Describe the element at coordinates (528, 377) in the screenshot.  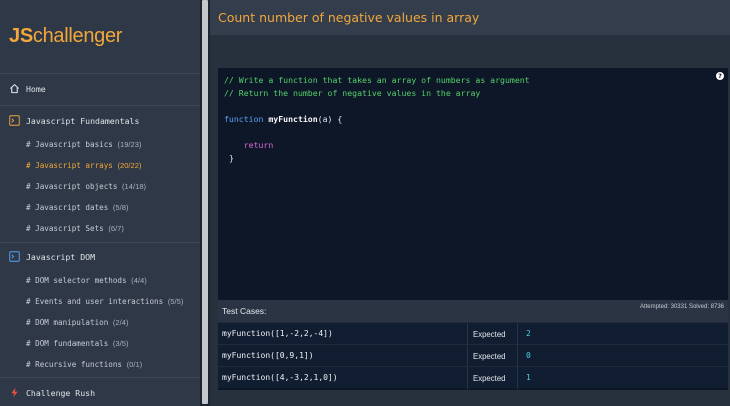
I see `expected-value: 1` at that location.